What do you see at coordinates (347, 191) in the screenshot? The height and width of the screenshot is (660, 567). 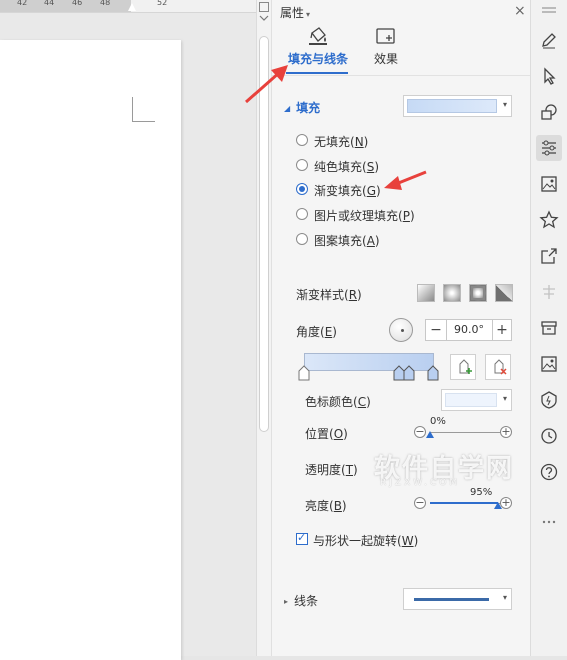 I see `radio-label: 渐变填充(G)` at bounding box center [347, 191].